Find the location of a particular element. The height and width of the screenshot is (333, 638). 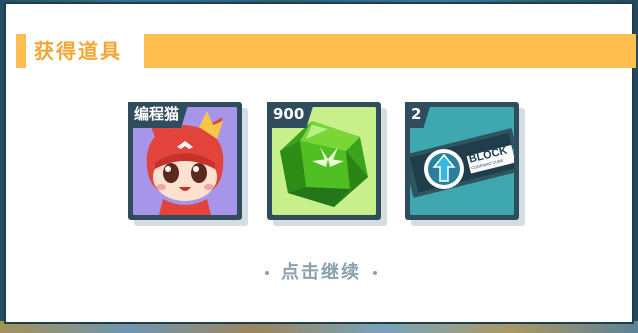

decor-dot-left is located at coordinates (267, 273).